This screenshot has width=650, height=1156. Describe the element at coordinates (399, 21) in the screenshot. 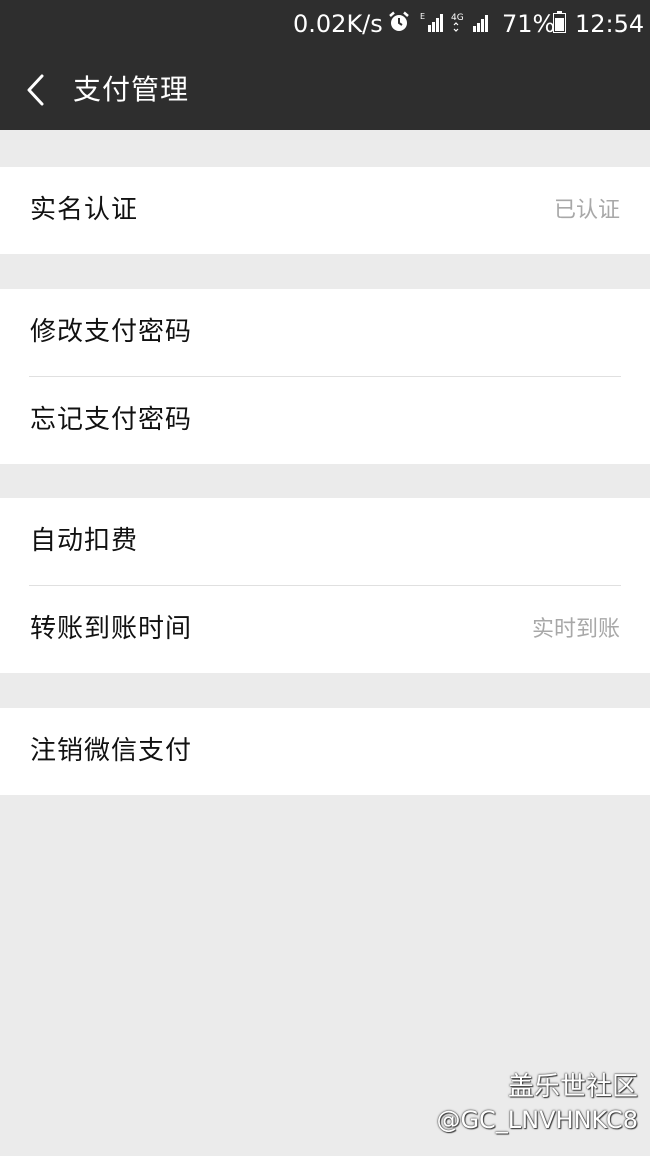

I see `alarm-icon` at that location.